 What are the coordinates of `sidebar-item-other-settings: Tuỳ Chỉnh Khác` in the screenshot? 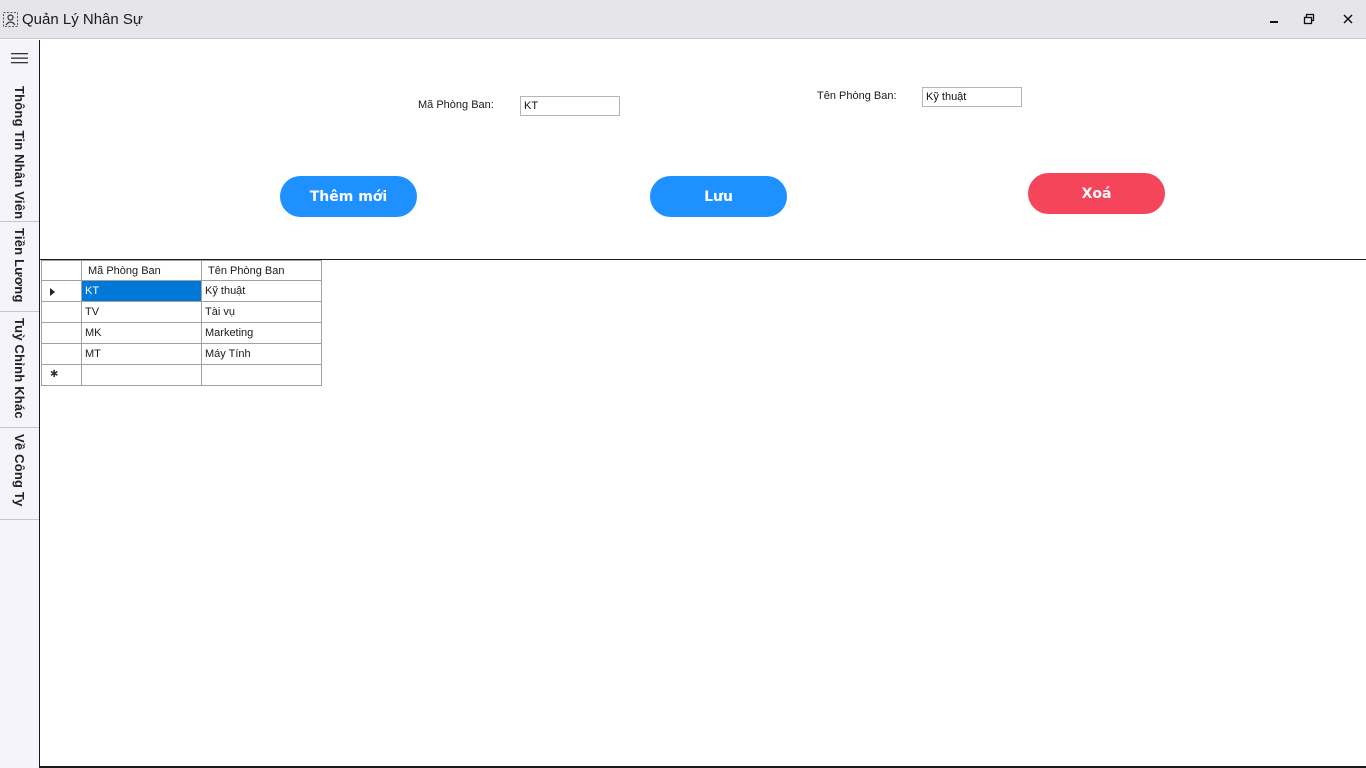 It's located at (19, 370).